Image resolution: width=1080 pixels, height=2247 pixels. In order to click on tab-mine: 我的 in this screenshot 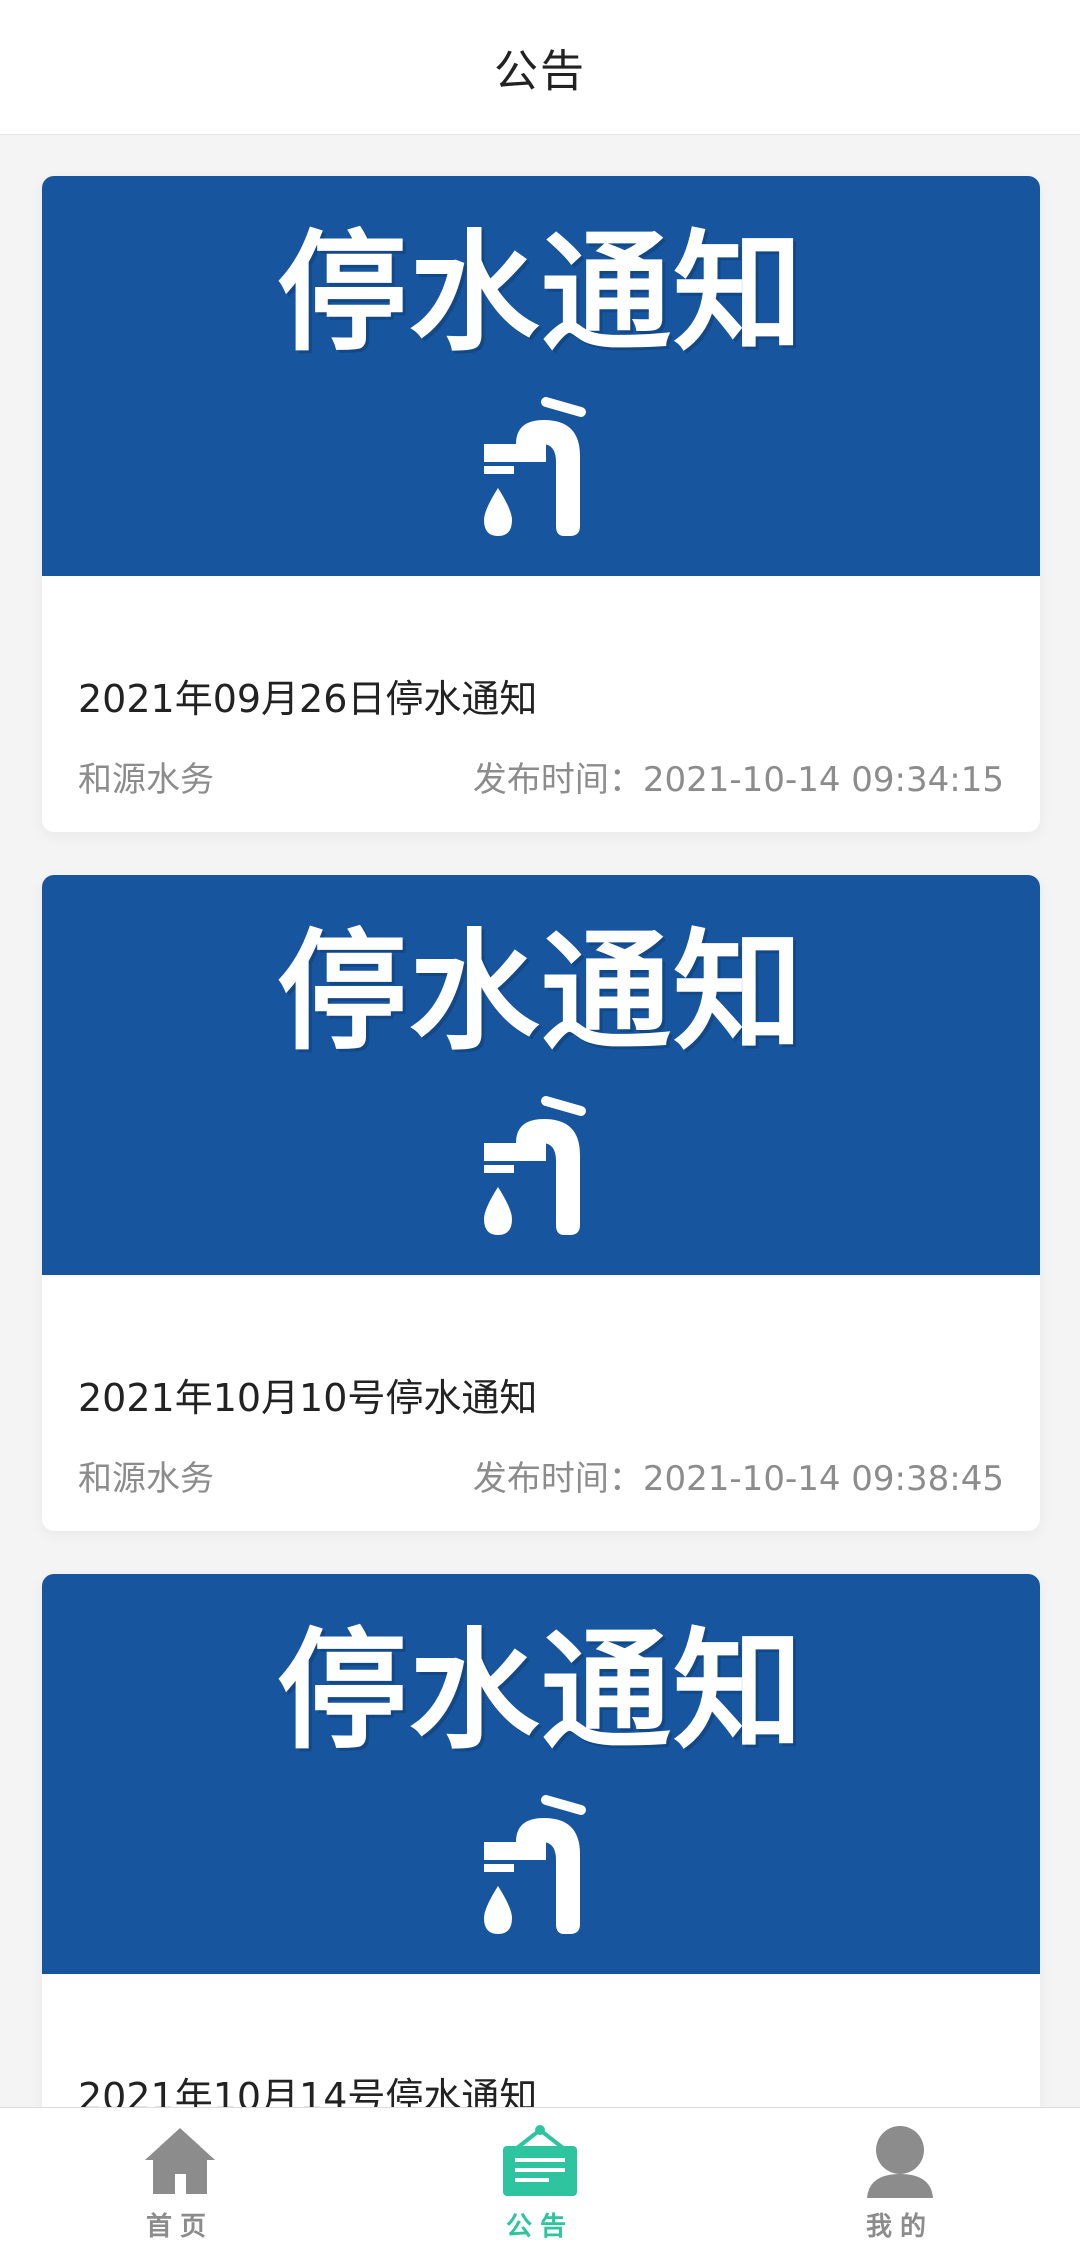, I will do `click(900, 2177)`.